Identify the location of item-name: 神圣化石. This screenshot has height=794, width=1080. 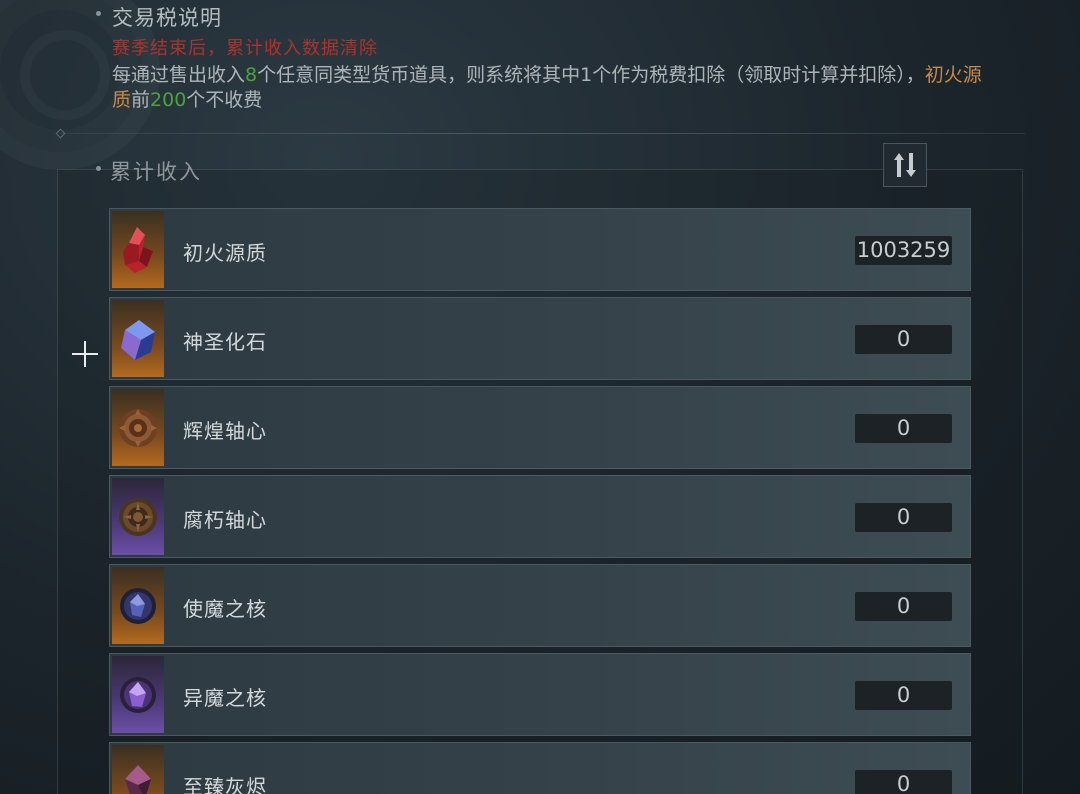
(225, 342).